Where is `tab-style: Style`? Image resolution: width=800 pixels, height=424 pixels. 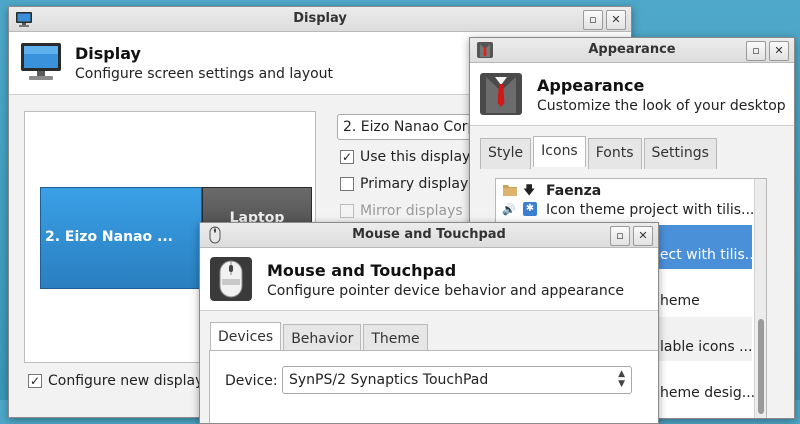
tab-style: Style is located at coordinates (506, 153).